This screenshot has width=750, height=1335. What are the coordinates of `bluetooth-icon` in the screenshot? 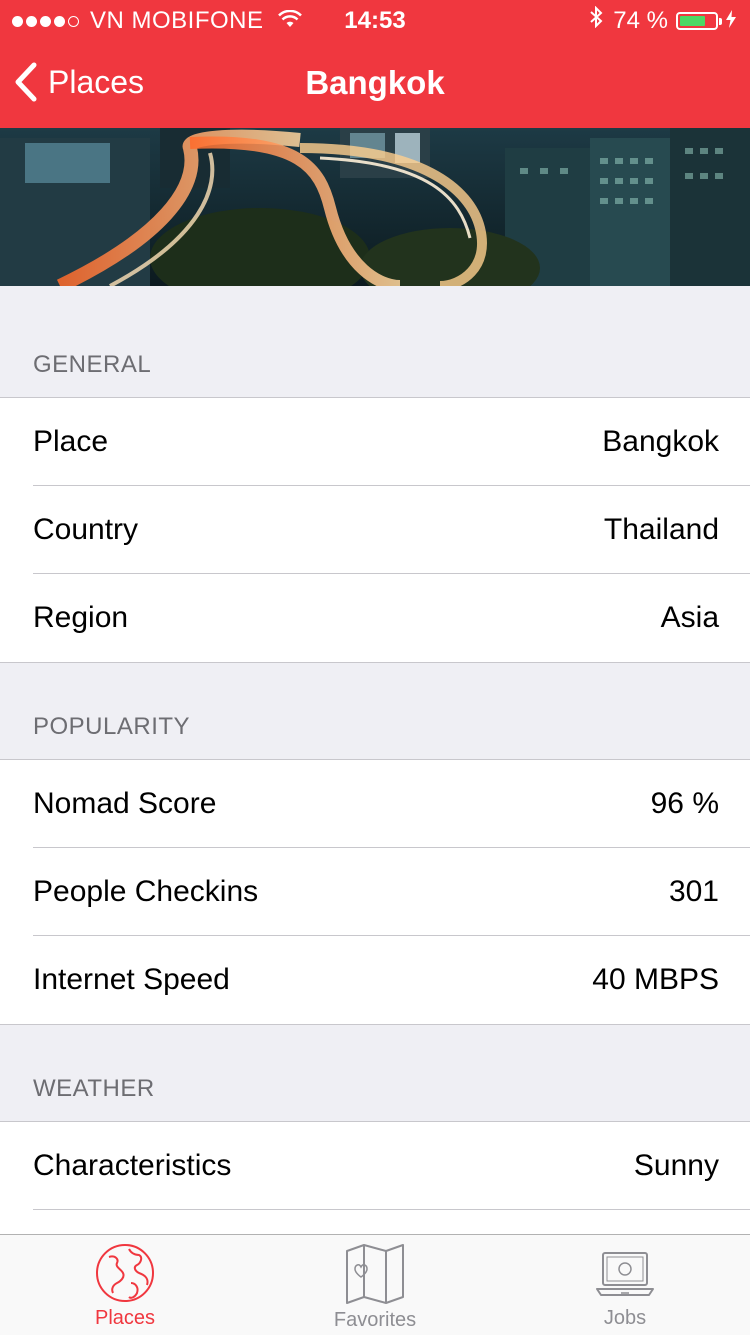 It's located at (596, 20).